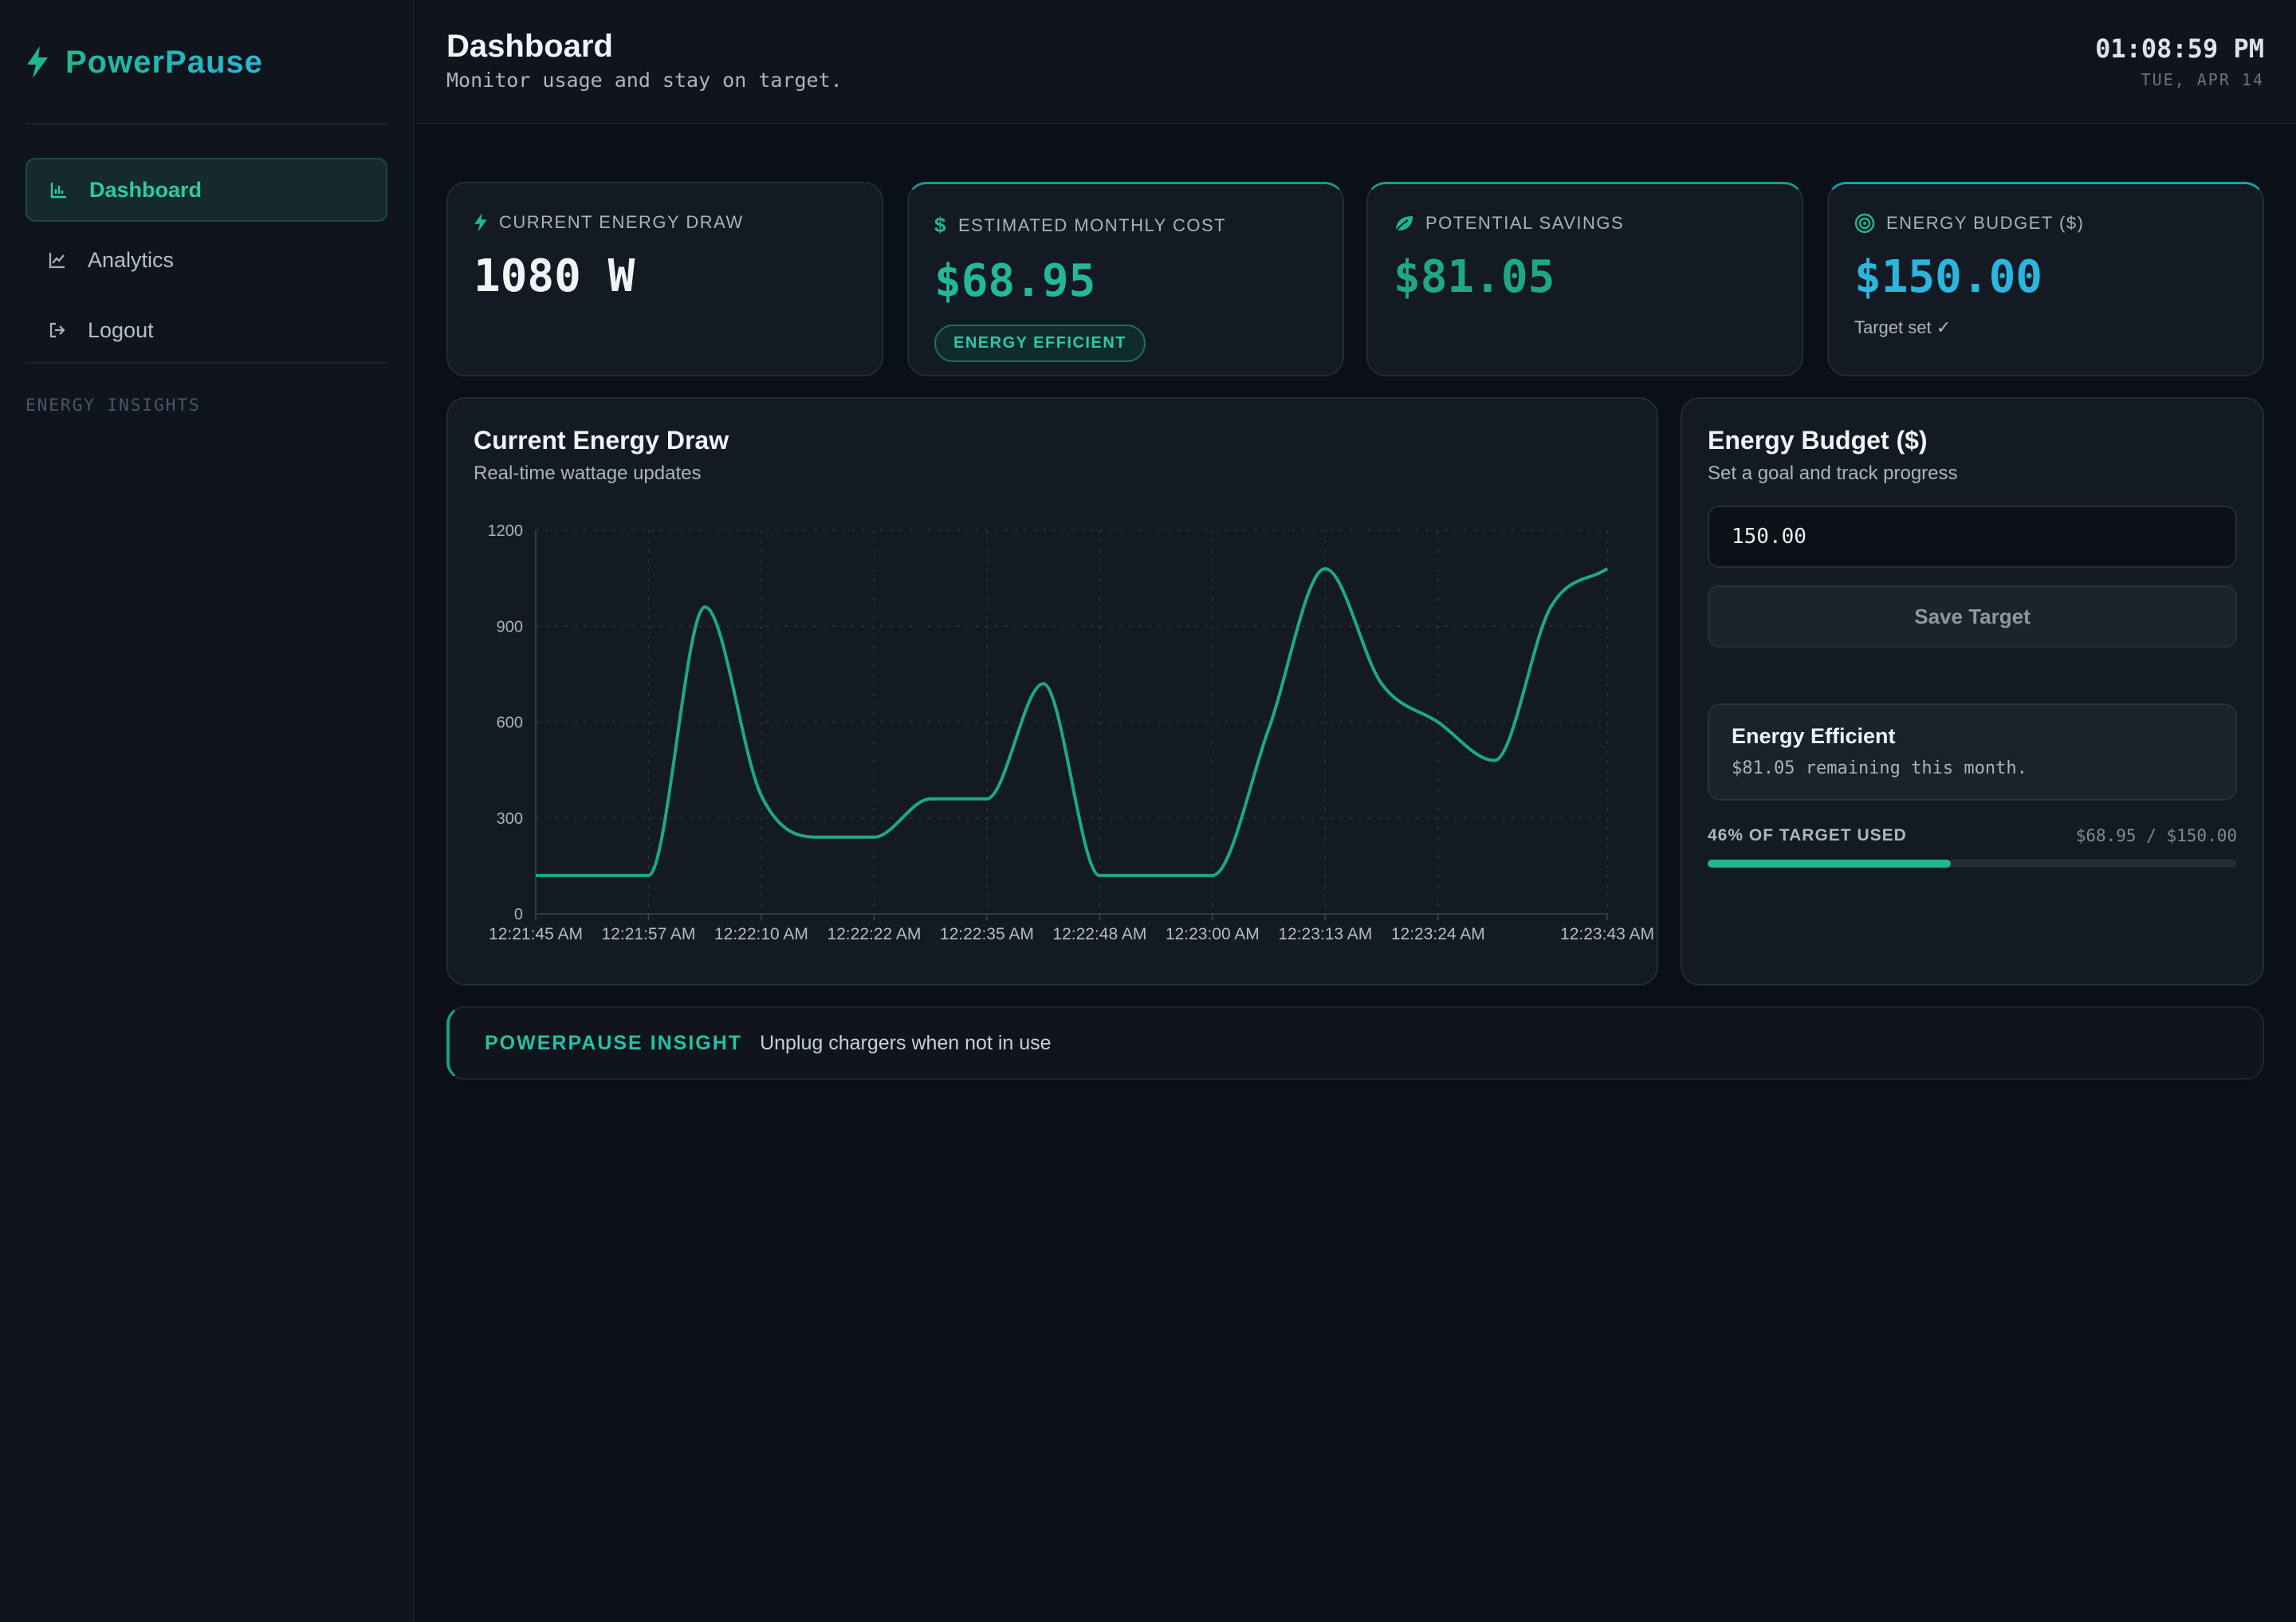 This screenshot has width=2296, height=1622. Describe the element at coordinates (906, 1042) in the screenshot. I see `insight-text: Unplug chargers when not in use` at that location.